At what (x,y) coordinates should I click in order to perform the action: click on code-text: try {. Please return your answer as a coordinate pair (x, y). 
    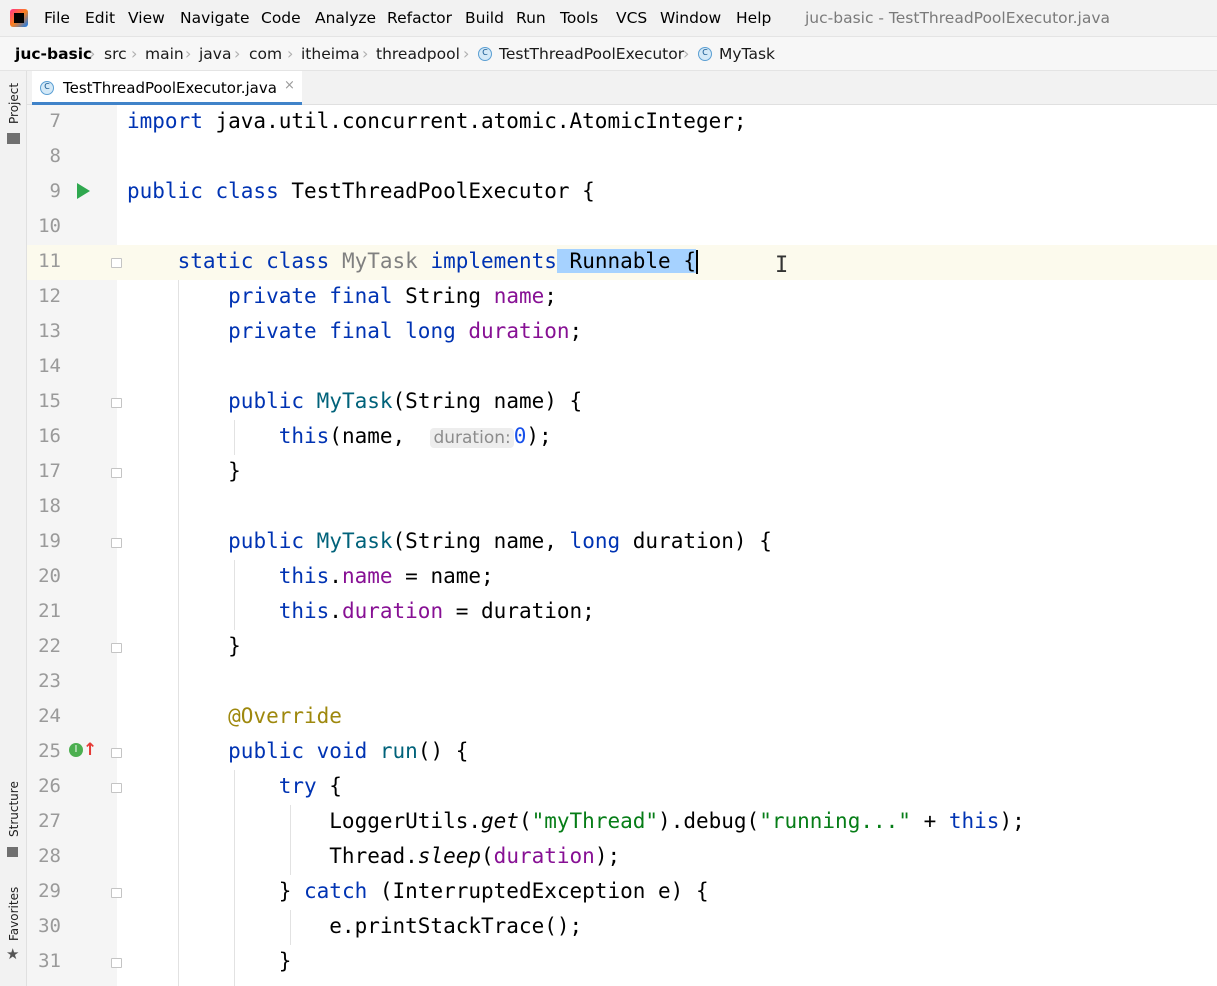
    Looking at the image, I should click on (310, 786).